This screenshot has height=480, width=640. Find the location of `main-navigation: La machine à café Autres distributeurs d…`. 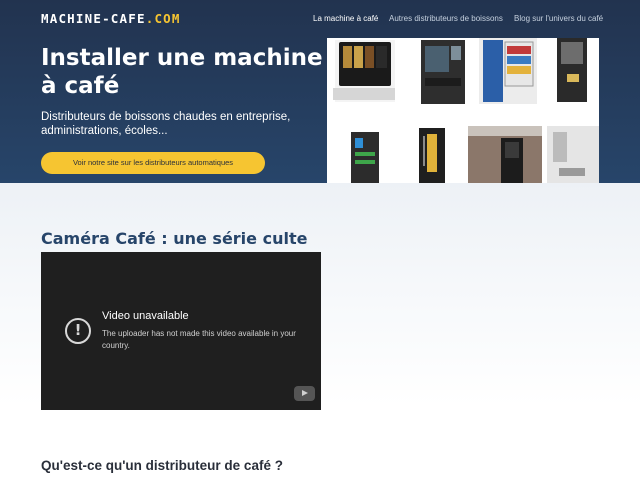

main-navigation: La machine à café Autres distributeurs d… is located at coordinates (320, 20).